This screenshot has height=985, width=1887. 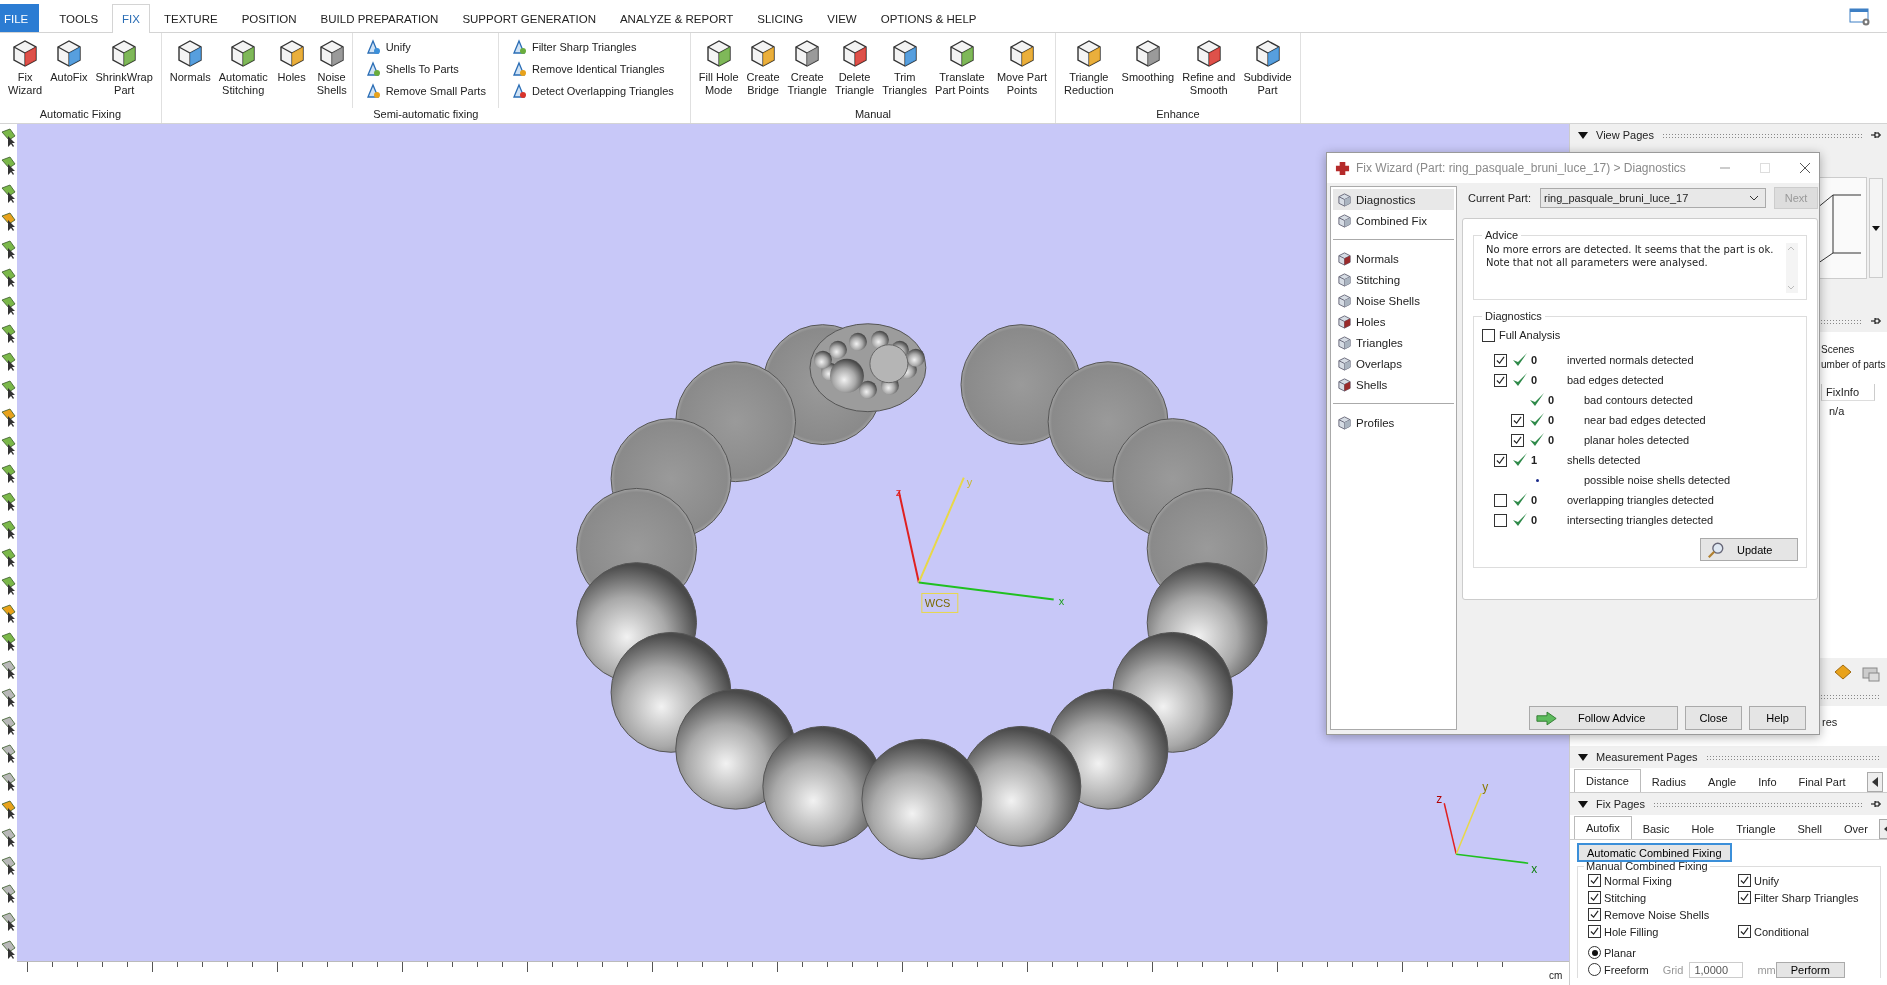 I want to click on nav-item: Normals, so click(x=1393, y=258).